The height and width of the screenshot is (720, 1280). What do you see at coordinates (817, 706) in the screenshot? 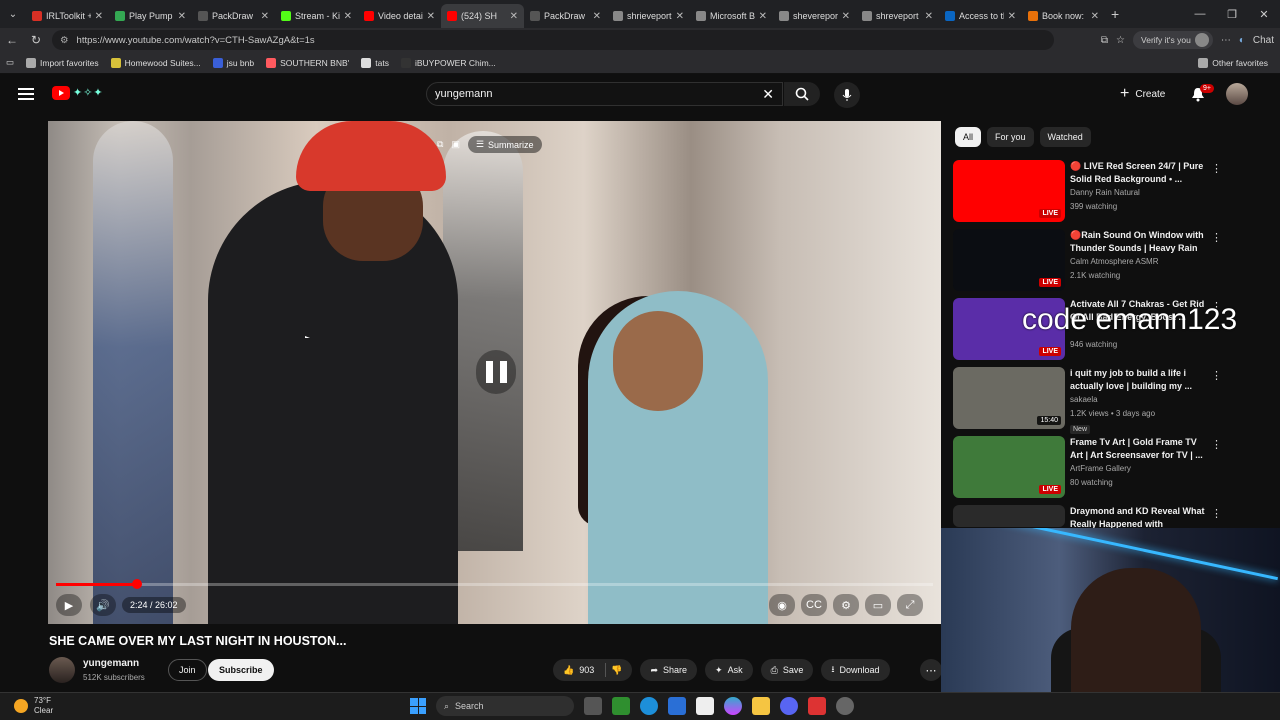
I see `app-red-icon` at bounding box center [817, 706].